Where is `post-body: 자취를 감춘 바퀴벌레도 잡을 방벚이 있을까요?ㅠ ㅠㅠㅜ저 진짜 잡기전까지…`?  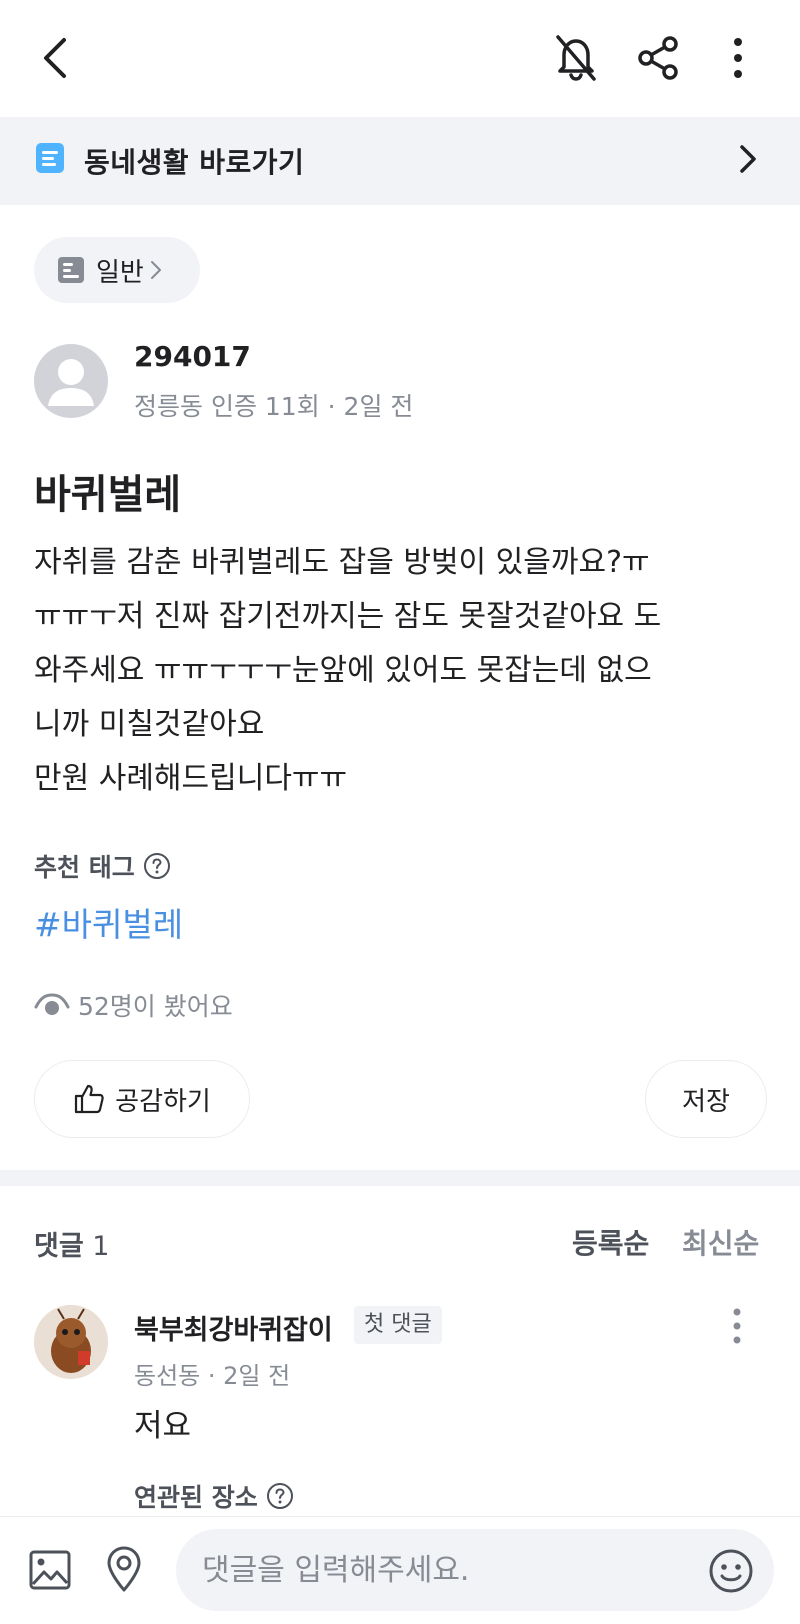
post-body: 자취를 감춘 바퀴벌레도 잡을 방벚이 있을까요?ㅠ ㅠㅠㅜ저 진짜 잡기전까지… is located at coordinates (348, 670).